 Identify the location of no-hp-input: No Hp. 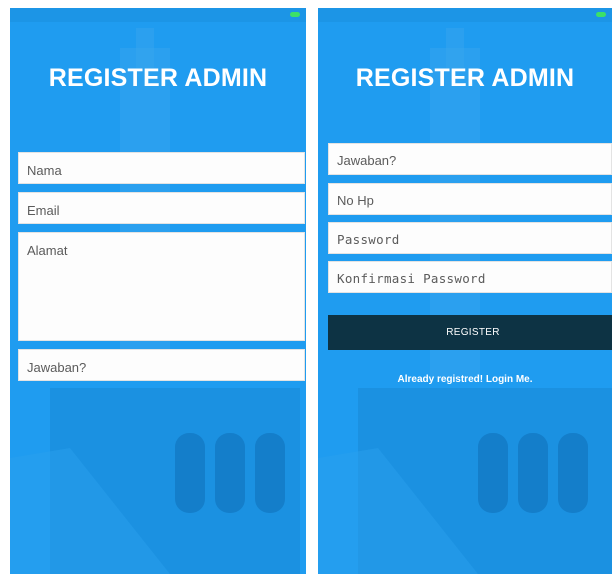
(470, 199).